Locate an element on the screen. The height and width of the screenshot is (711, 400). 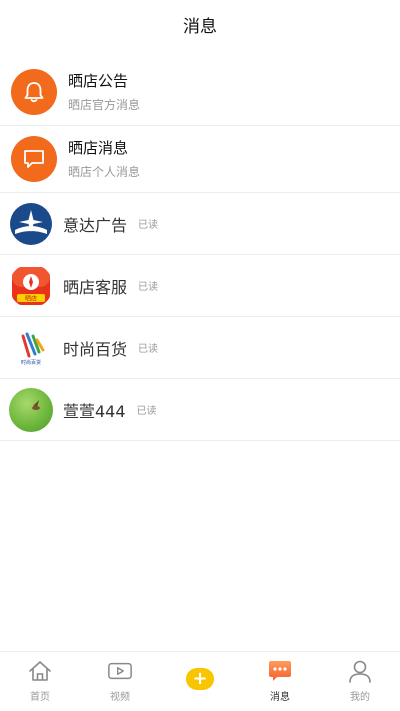
avatar: 时尚百货 is located at coordinates (31, 347).